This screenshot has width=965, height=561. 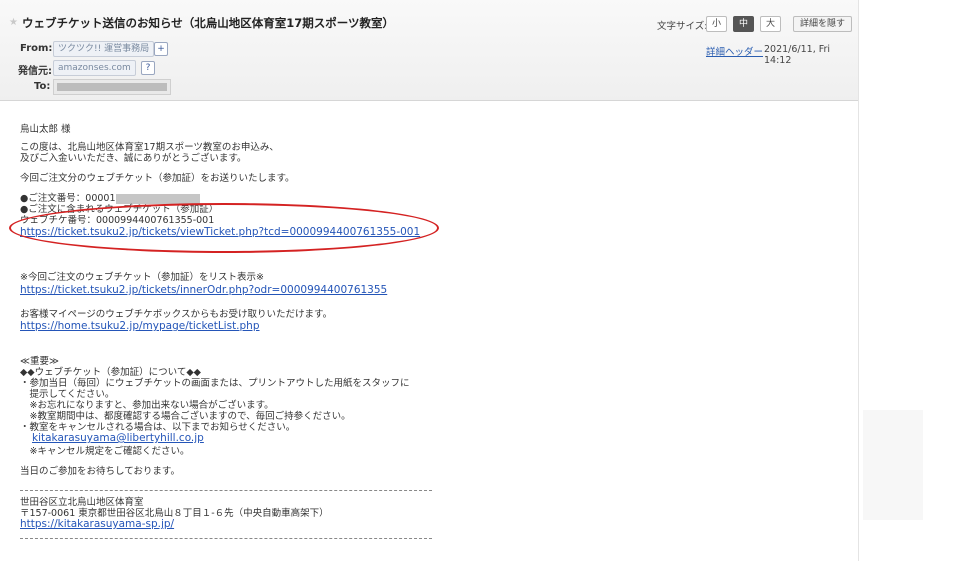 What do you see at coordinates (157, 198) in the screenshot?
I see `order-number-redacted` at bounding box center [157, 198].